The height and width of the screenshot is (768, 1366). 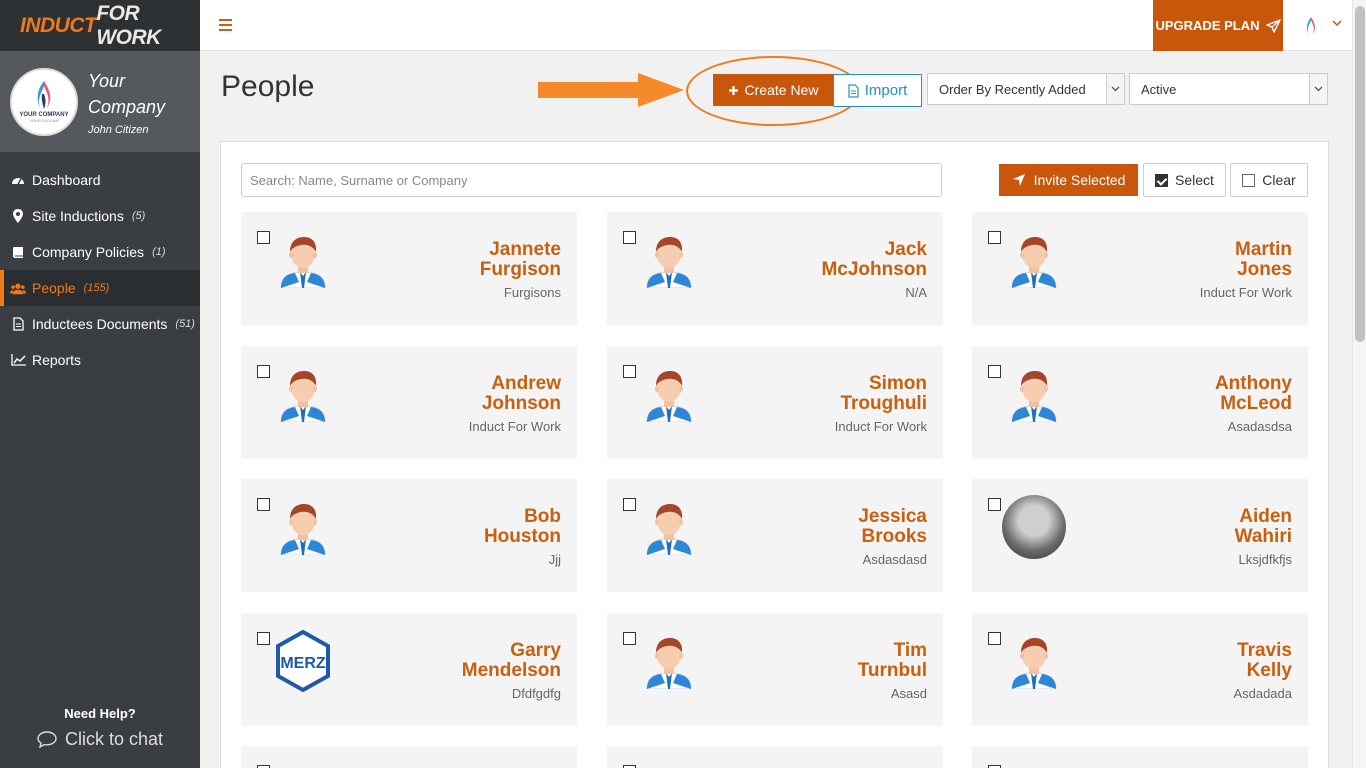 I want to click on person-name: Aiden Wahiri, so click(x=1263, y=527).